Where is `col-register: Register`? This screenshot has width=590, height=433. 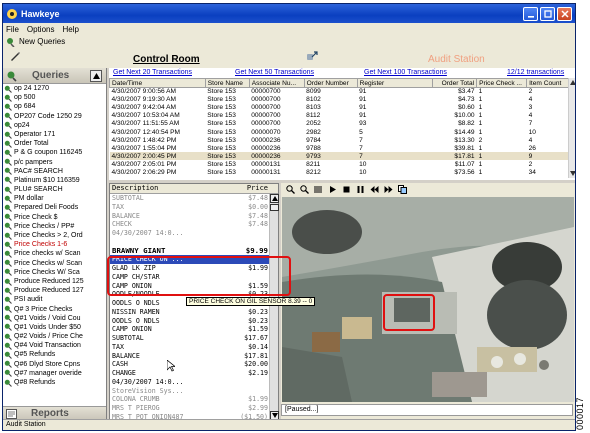
col-register: Register is located at coordinates (395, 83).